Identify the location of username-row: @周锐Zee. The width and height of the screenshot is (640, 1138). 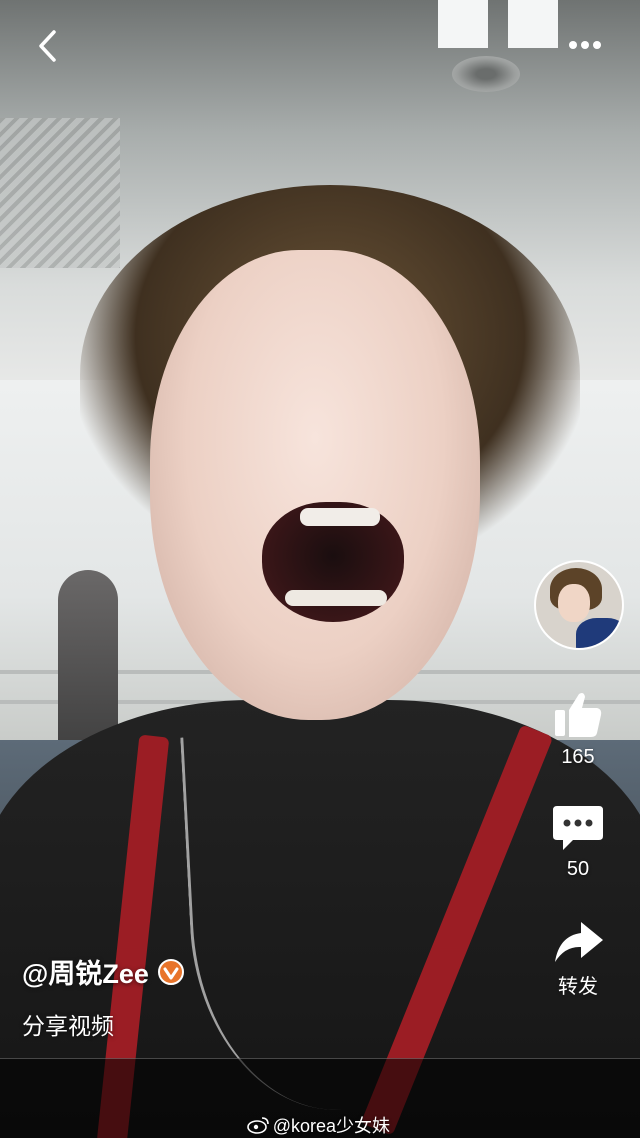
(103, 971).